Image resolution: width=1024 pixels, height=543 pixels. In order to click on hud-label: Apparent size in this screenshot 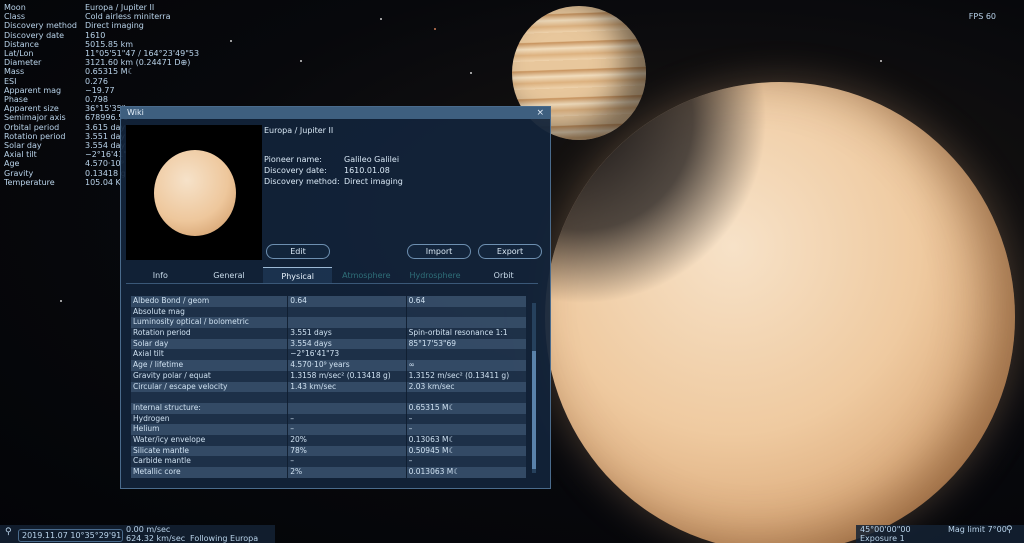, I will do `click(31, 109)`.